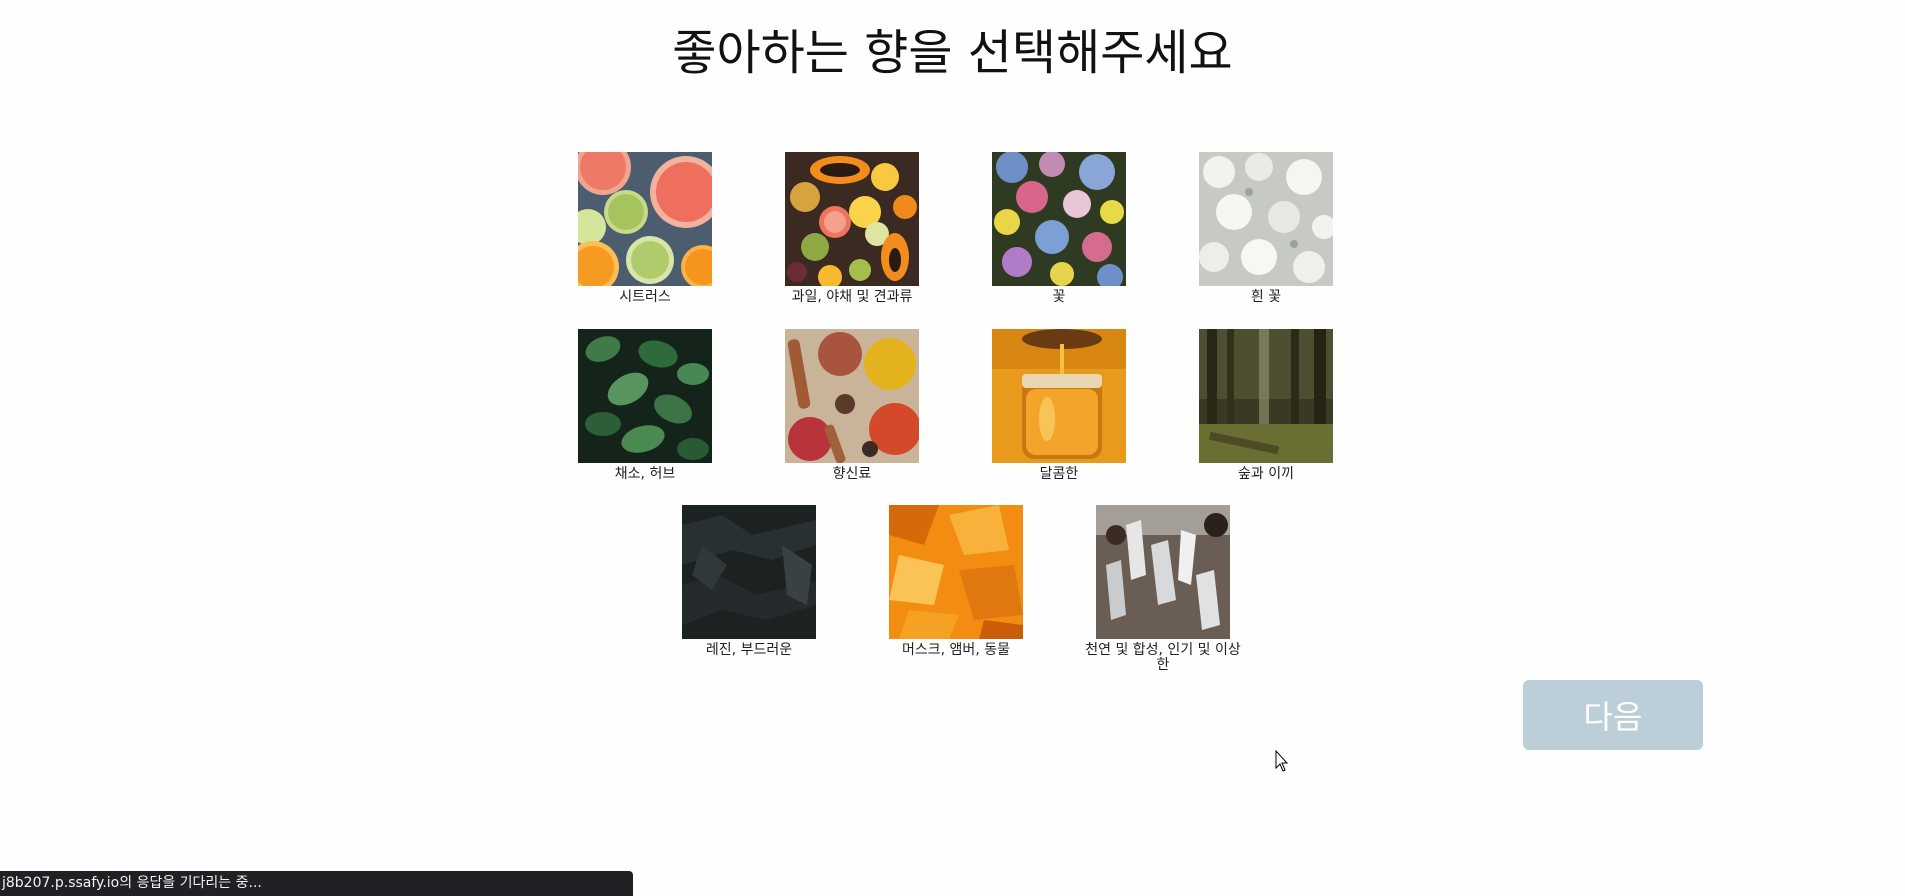 The image size is (1905, 896). I want to click on dark-resin-image, so click(749, 572).